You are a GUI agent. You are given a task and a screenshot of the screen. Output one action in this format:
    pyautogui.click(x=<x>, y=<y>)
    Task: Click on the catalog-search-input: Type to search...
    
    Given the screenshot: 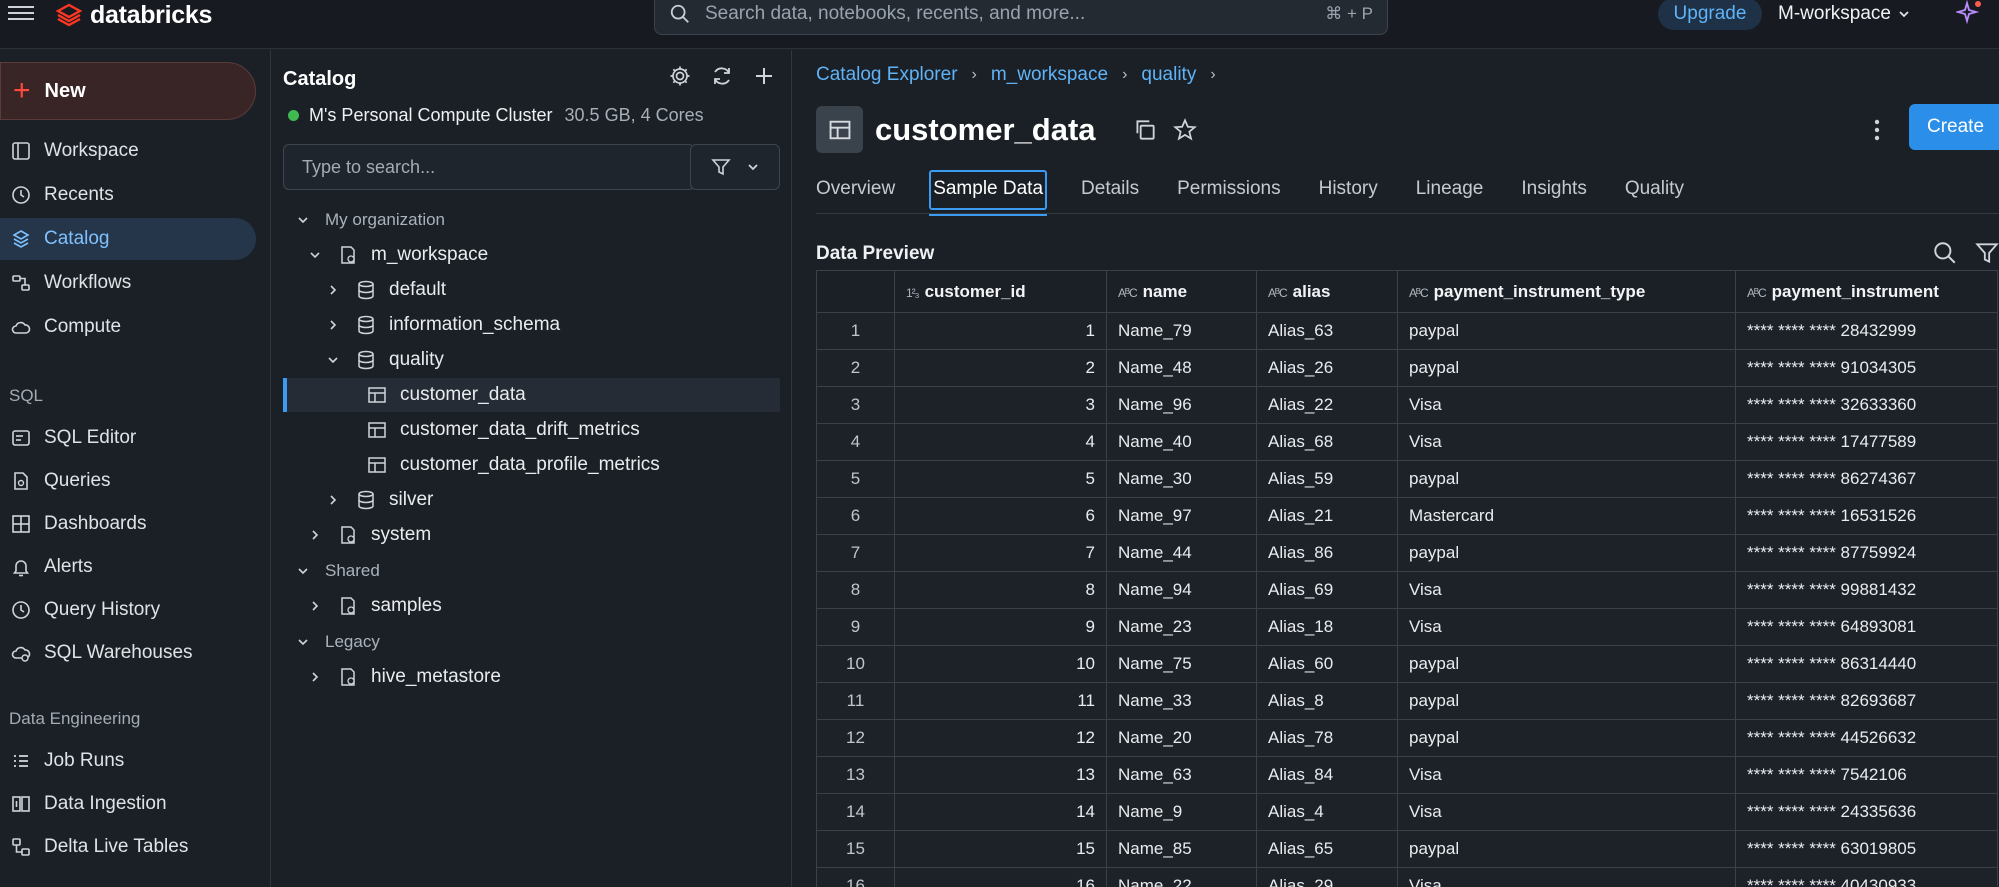 What is the action you would take?
    pyautogui.click(x=489, y=167)
    